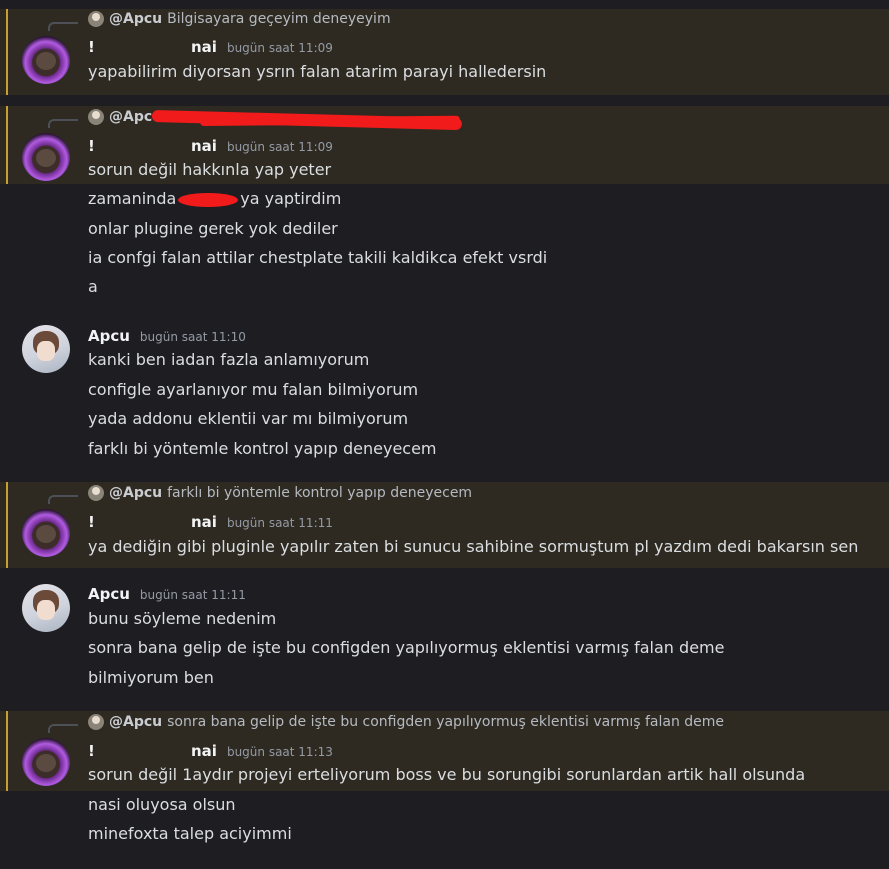 The width and height of the screenshot is (889, 869). What do you see at coordinates (208, 199) in the screenshot?
I see `redaction-mark` at bounding box center [208, 199].